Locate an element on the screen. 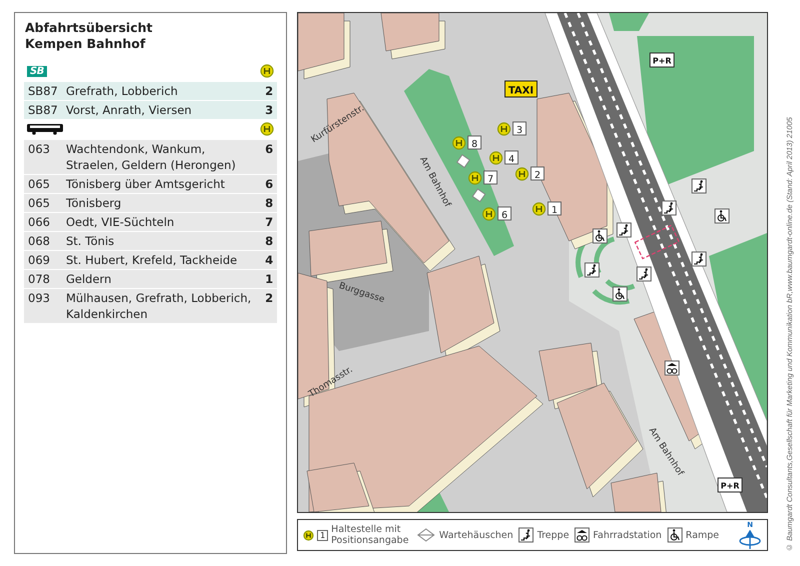 The image size is (800, 566). stop-number-sign: 4 is located at coordinates (511, 157).